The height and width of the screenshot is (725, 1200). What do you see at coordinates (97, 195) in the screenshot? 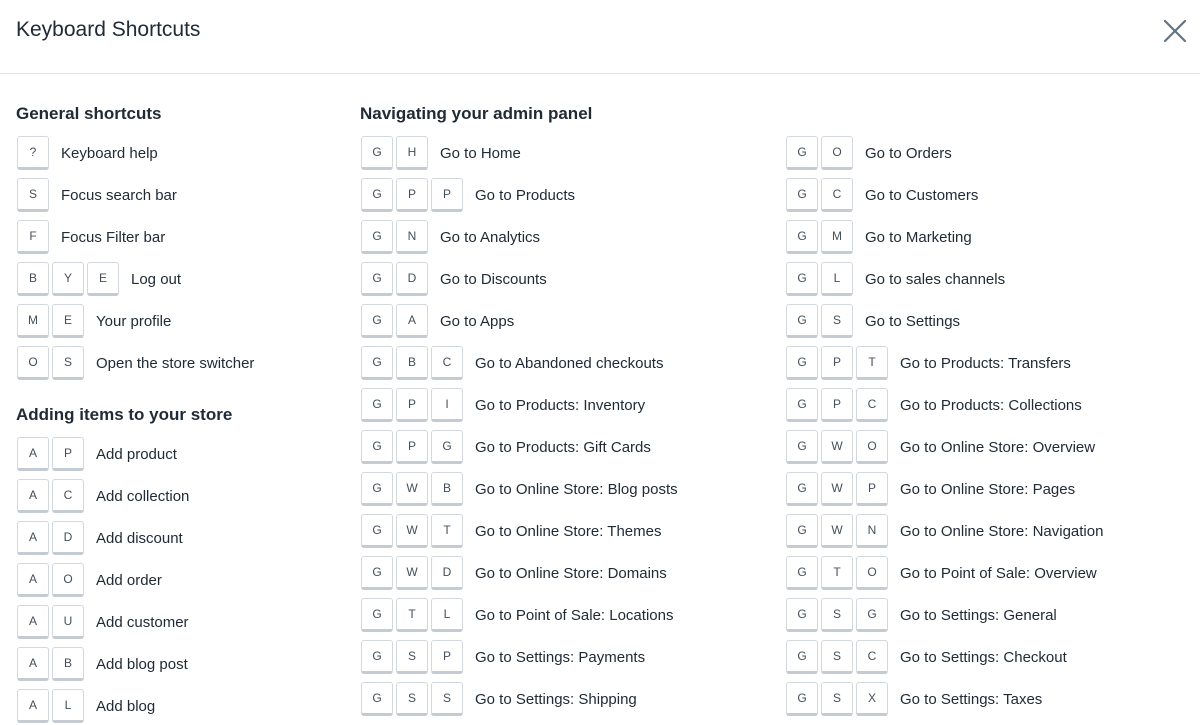
I see `general-shortcut-row: S Focus search bar` at bounding box center [97, 195].